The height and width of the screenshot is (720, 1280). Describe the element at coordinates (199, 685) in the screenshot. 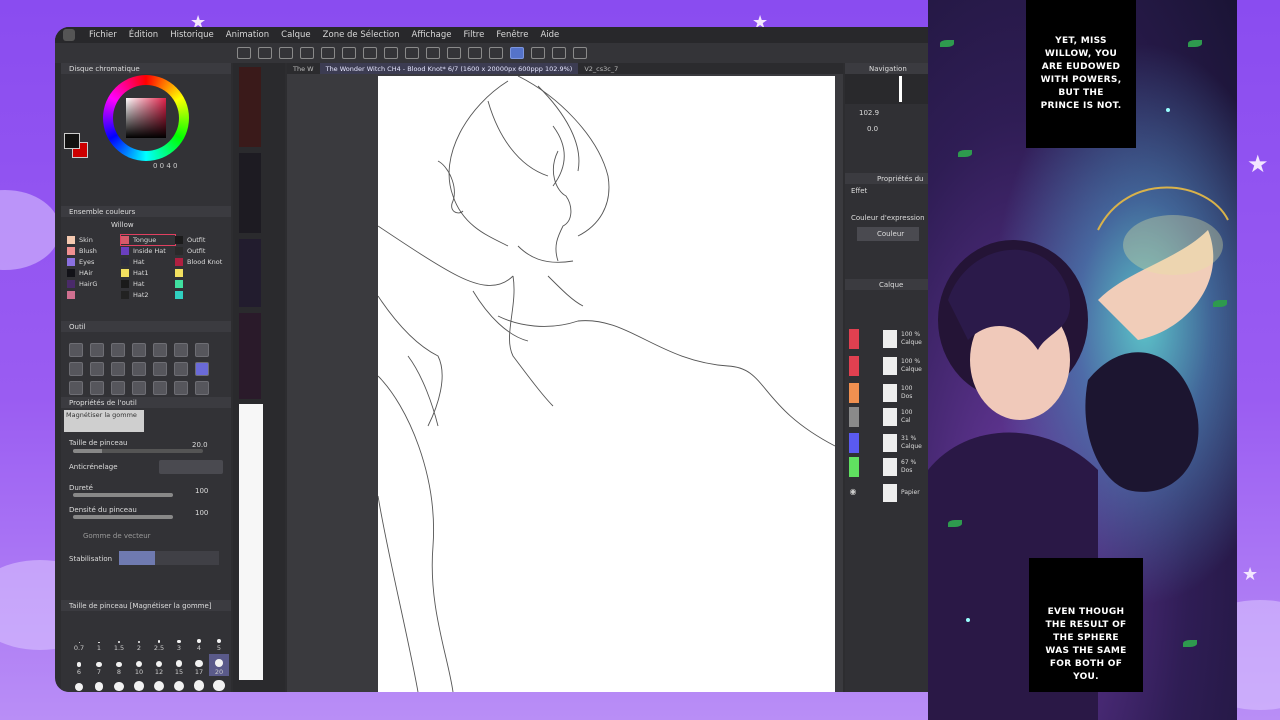

I see `brush-size-preset: 80` at that location.